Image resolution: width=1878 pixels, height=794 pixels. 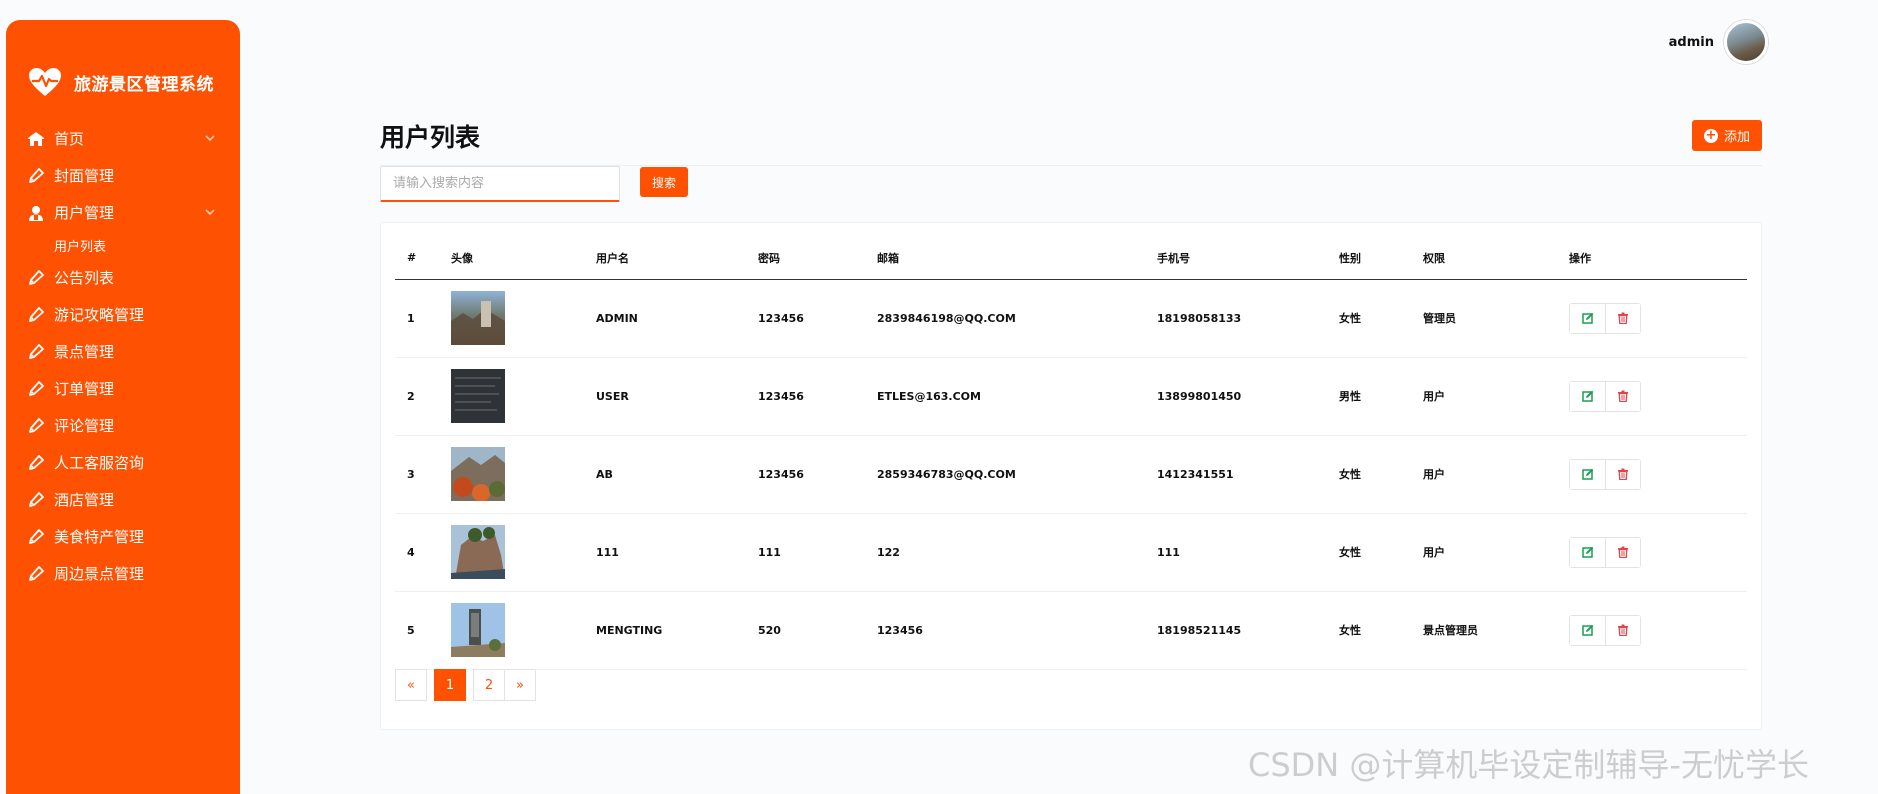 I want to click on sidebar-item-hotels: 酒店管理, so click(x=123, y=499).